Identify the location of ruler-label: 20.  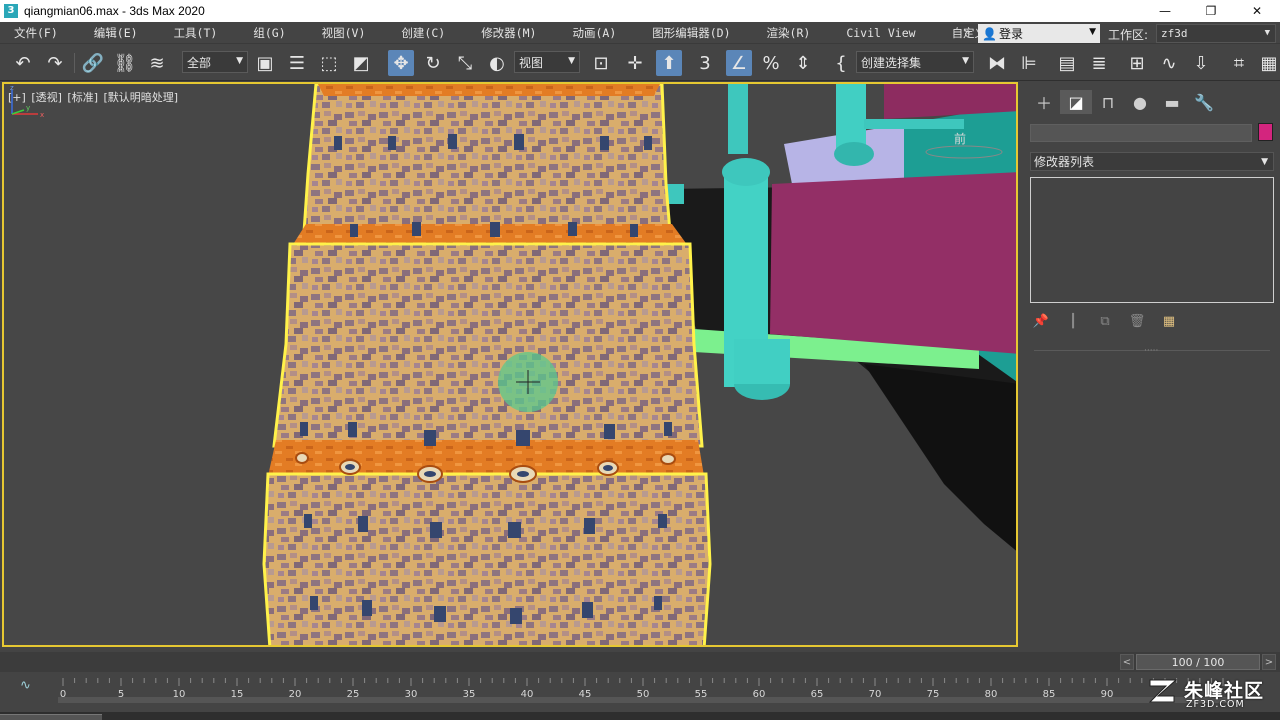
(295, 694).